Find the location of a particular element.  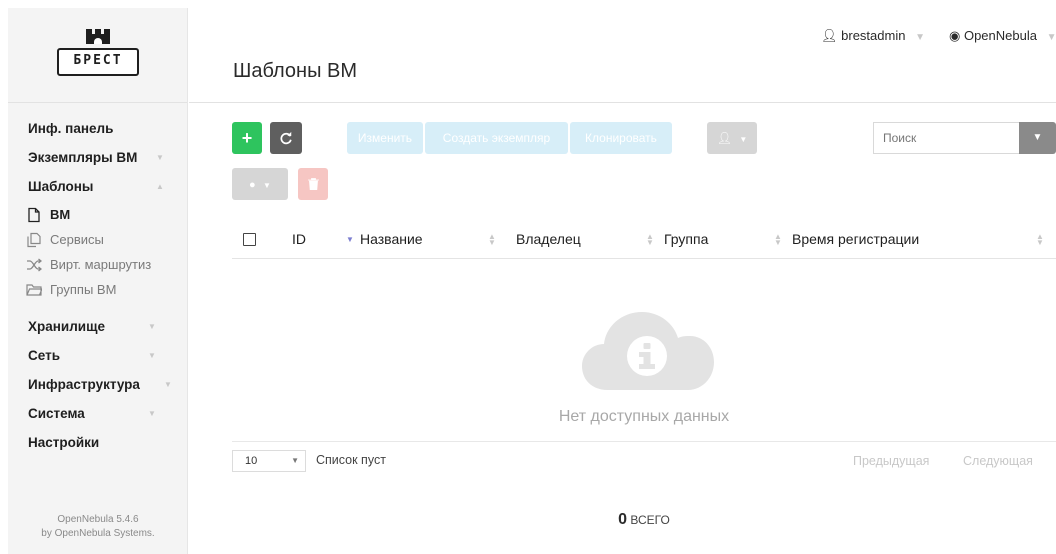

logo-area: БРЕСТ is located at coordinates (97, 55).